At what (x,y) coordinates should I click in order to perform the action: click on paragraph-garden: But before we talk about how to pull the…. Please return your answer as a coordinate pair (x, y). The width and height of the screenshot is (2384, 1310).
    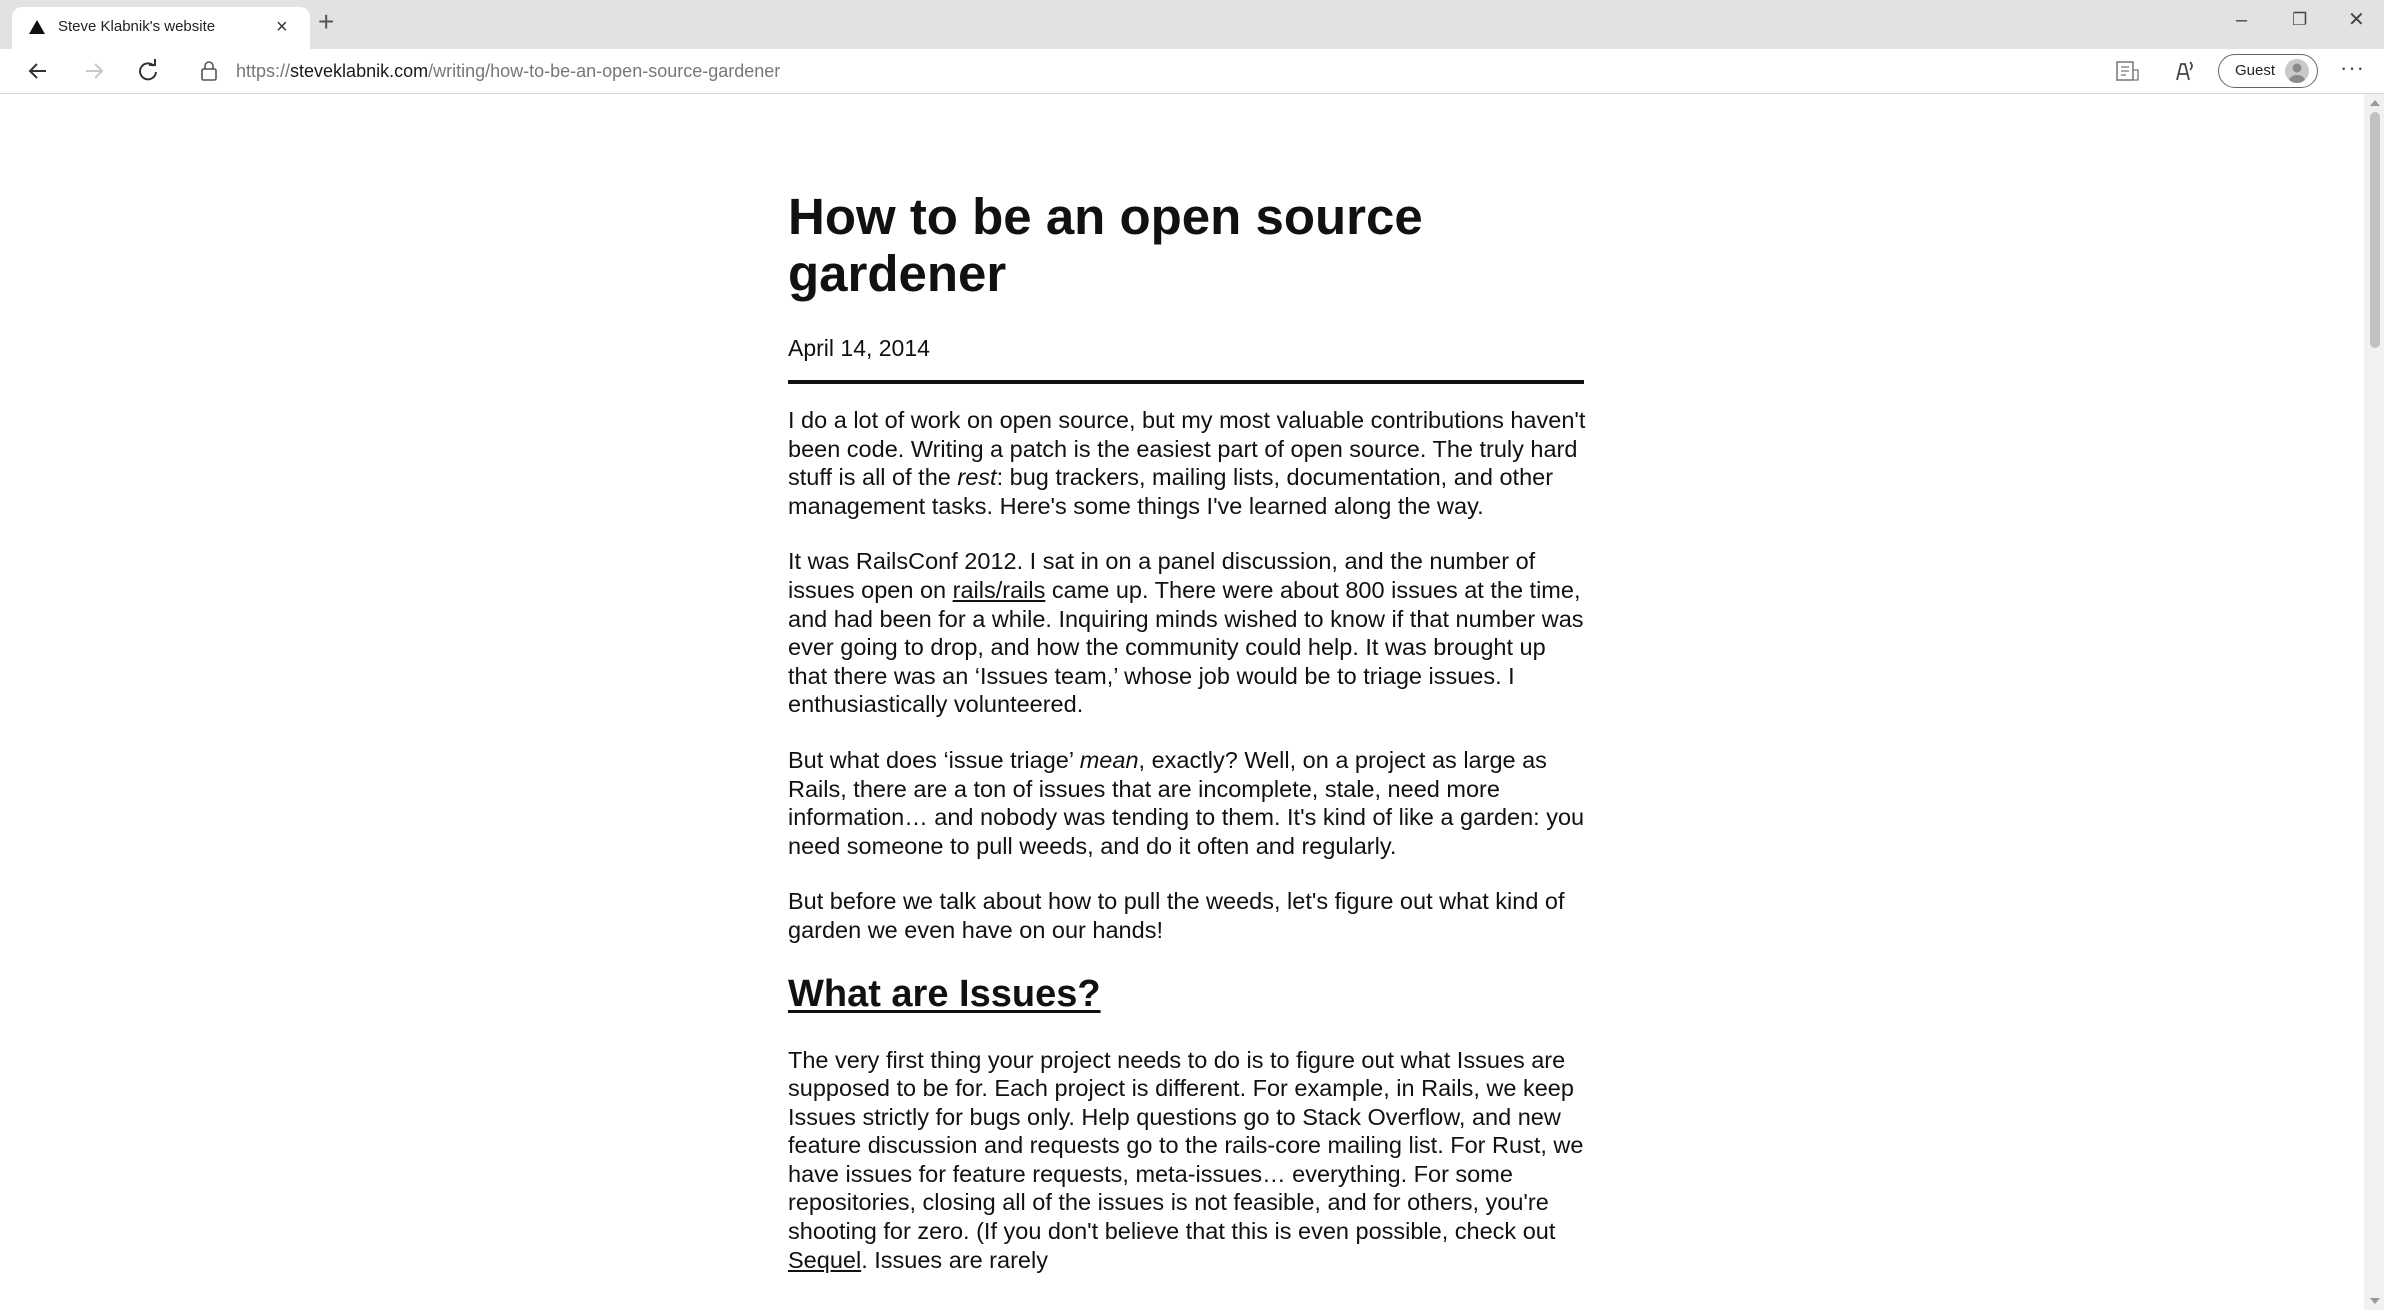
    Looking at the image, I should click on (1176, 915).